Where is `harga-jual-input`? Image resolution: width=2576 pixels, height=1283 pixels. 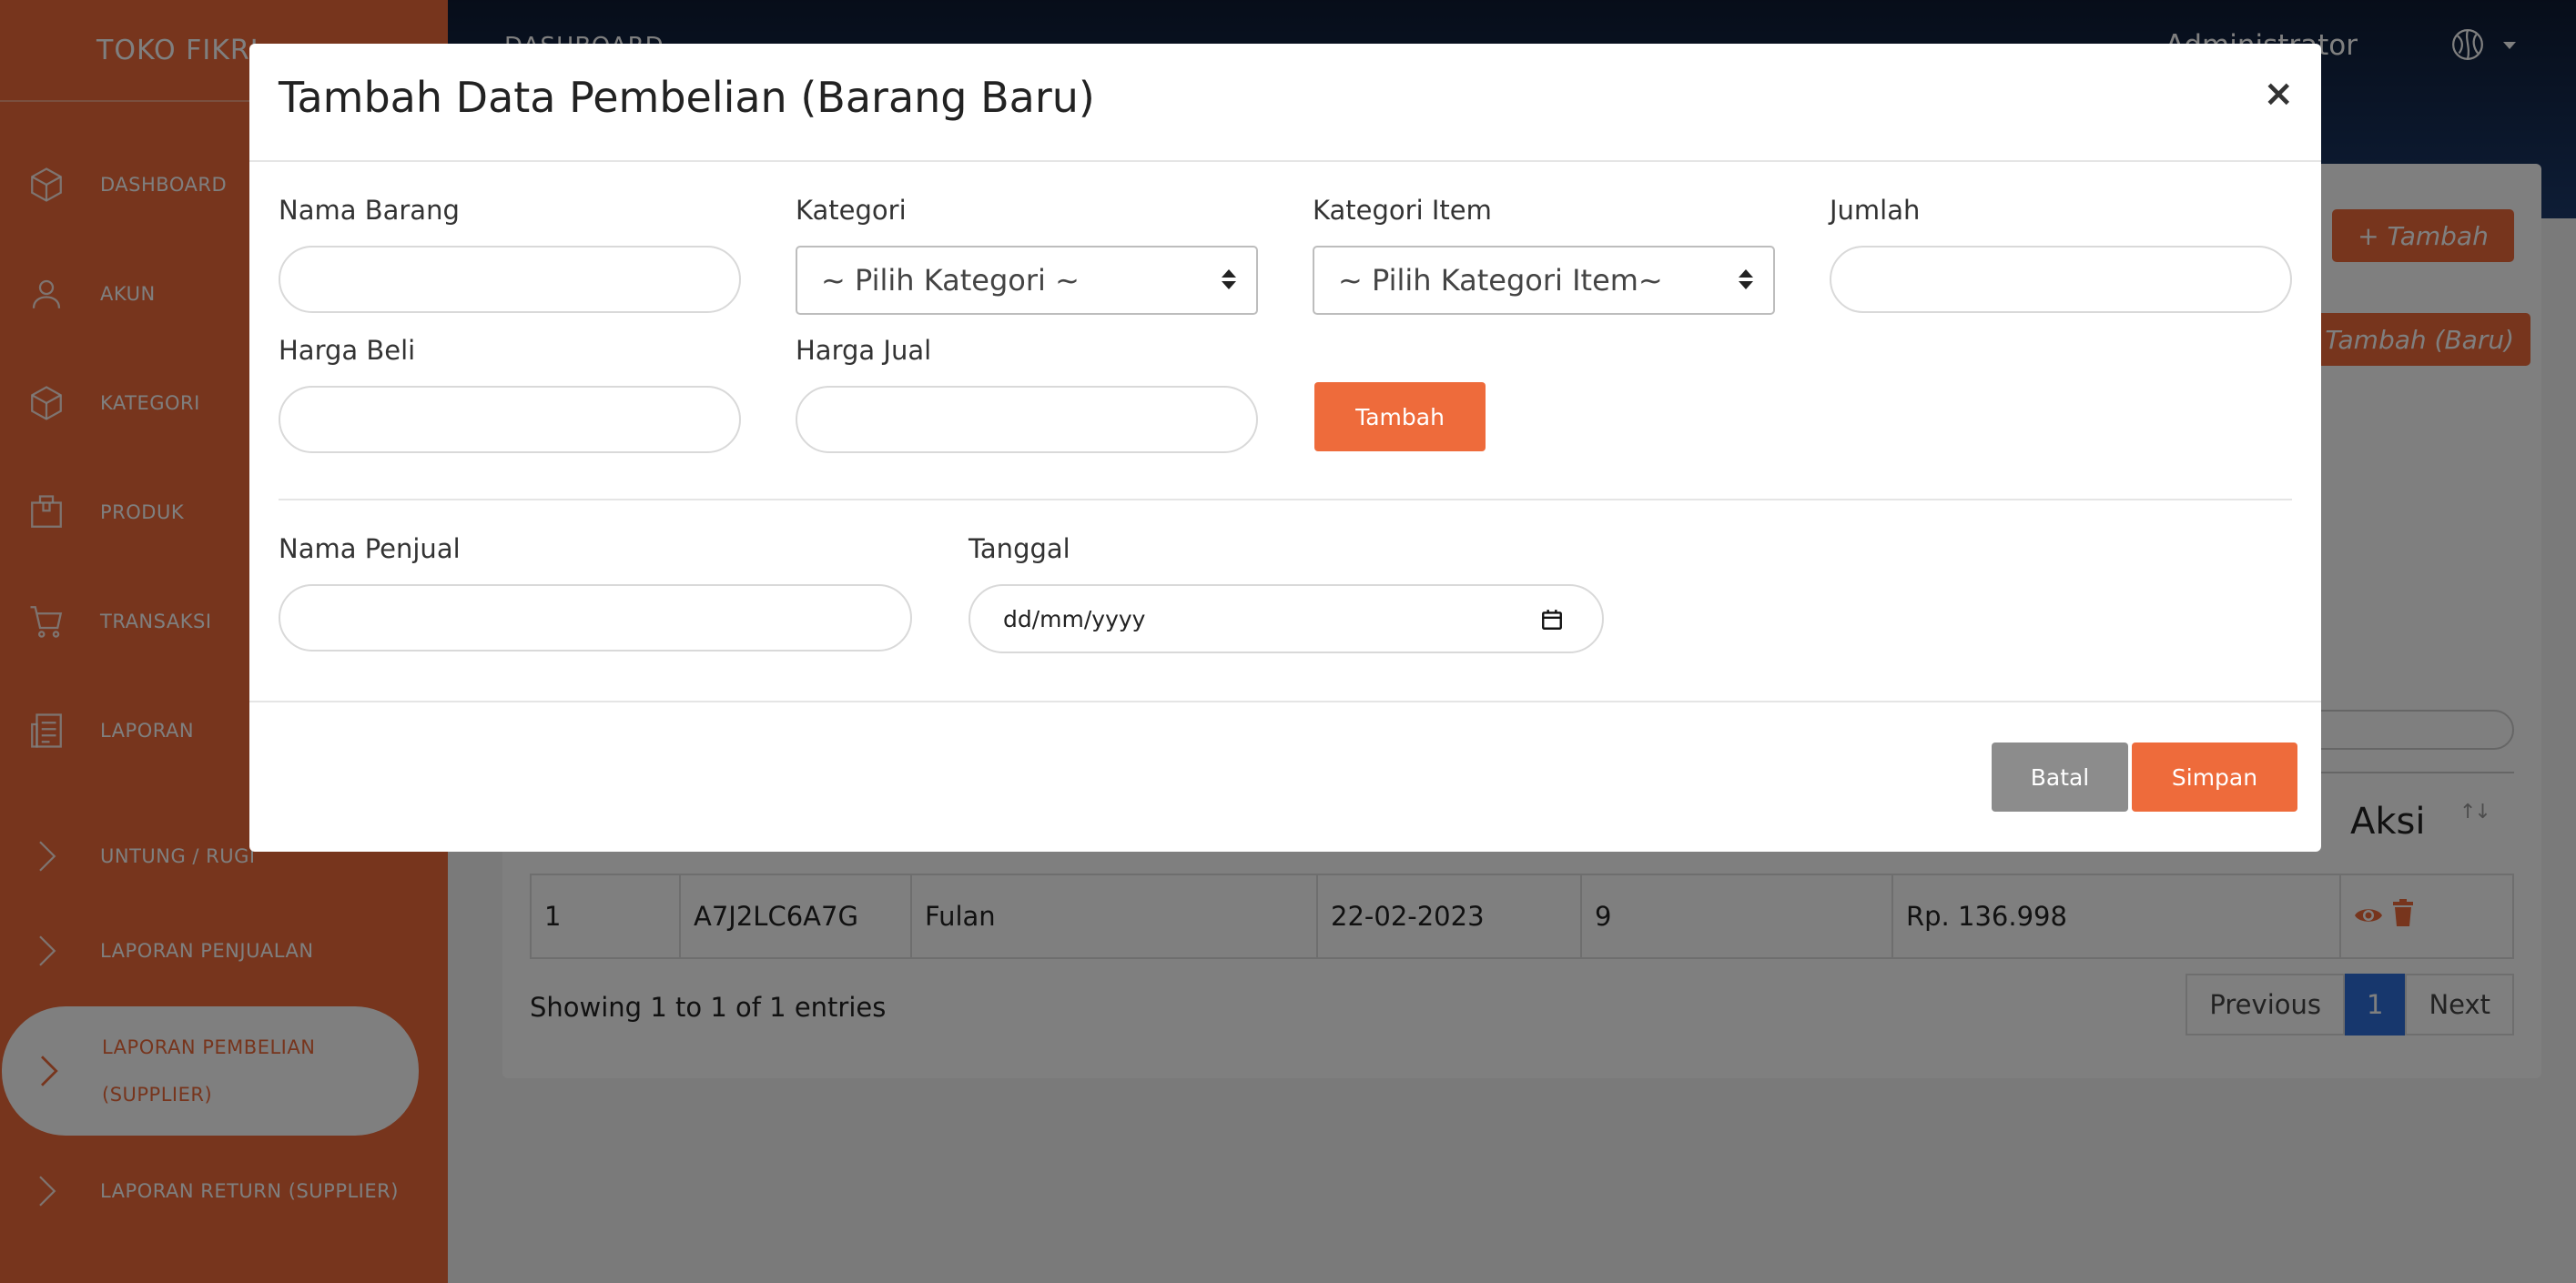 harga-jual-input is located at coordinates (1027, 420).